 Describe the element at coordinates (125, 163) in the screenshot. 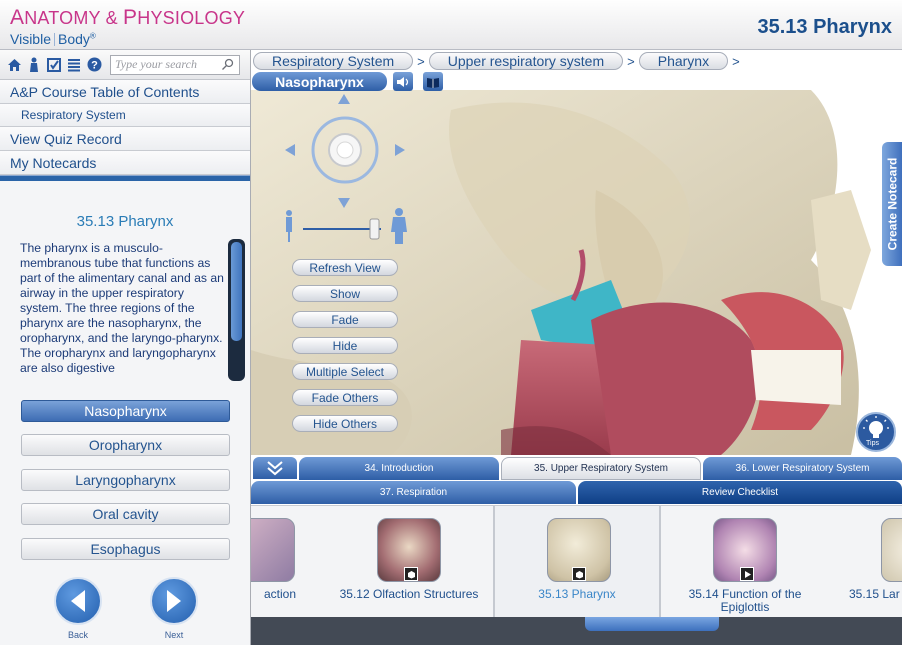

I see `menu-item-notecards: My Notecards` at that location.